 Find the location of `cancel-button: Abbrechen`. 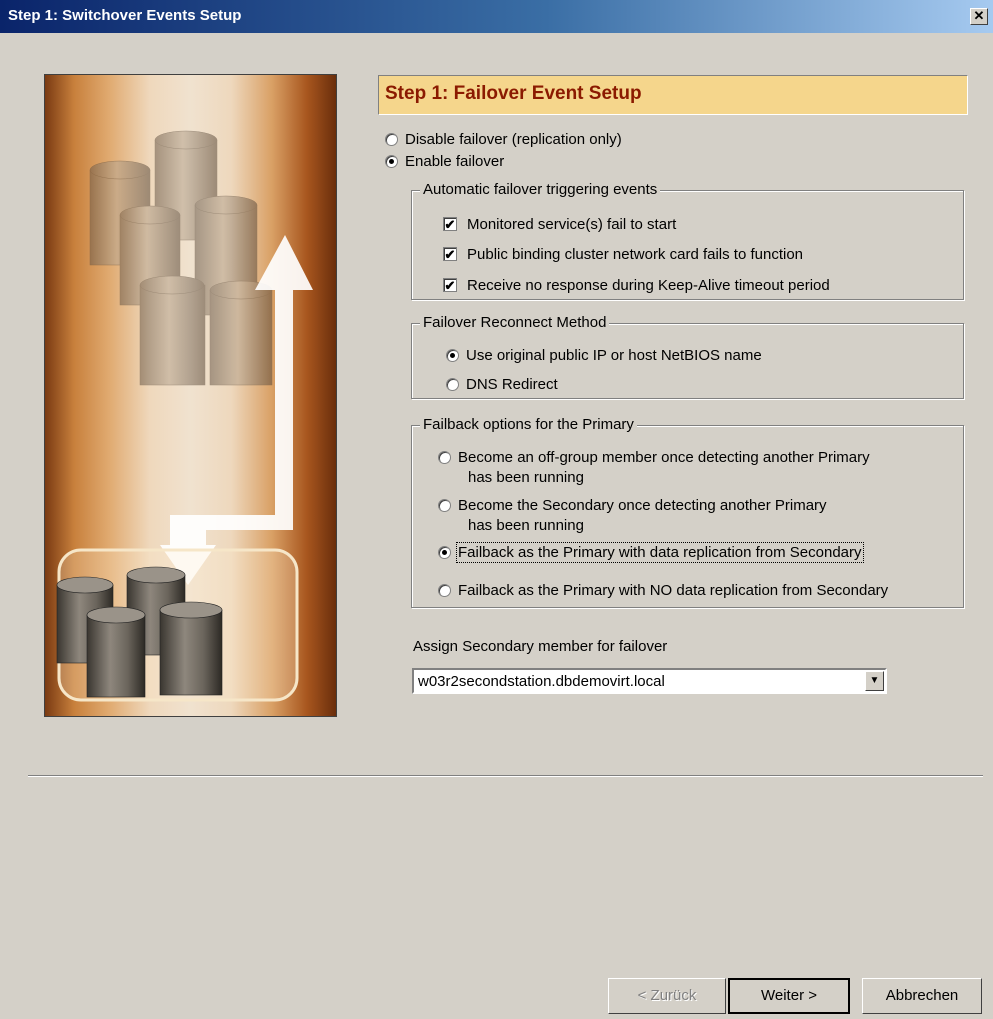

cancel-button: Abbrechen is located at coordinates (922, 996).